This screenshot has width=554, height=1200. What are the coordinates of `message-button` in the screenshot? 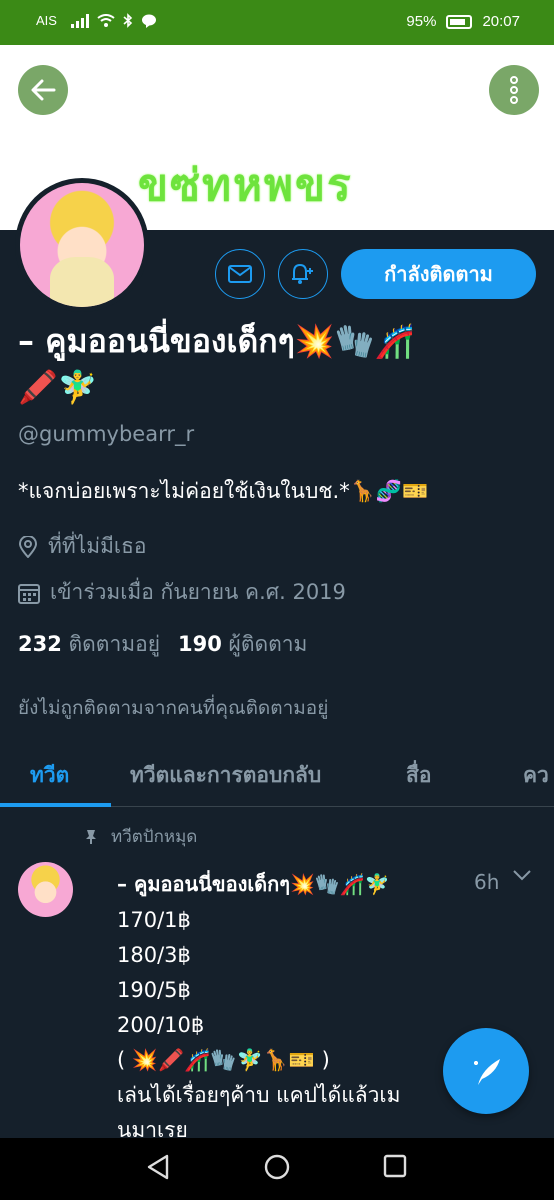 It's located at (240, 274).